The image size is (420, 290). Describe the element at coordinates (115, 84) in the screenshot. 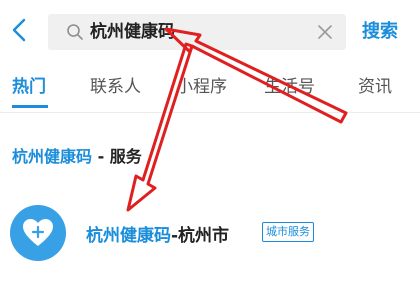

I see `tab-contacts: 联系人` at that location.